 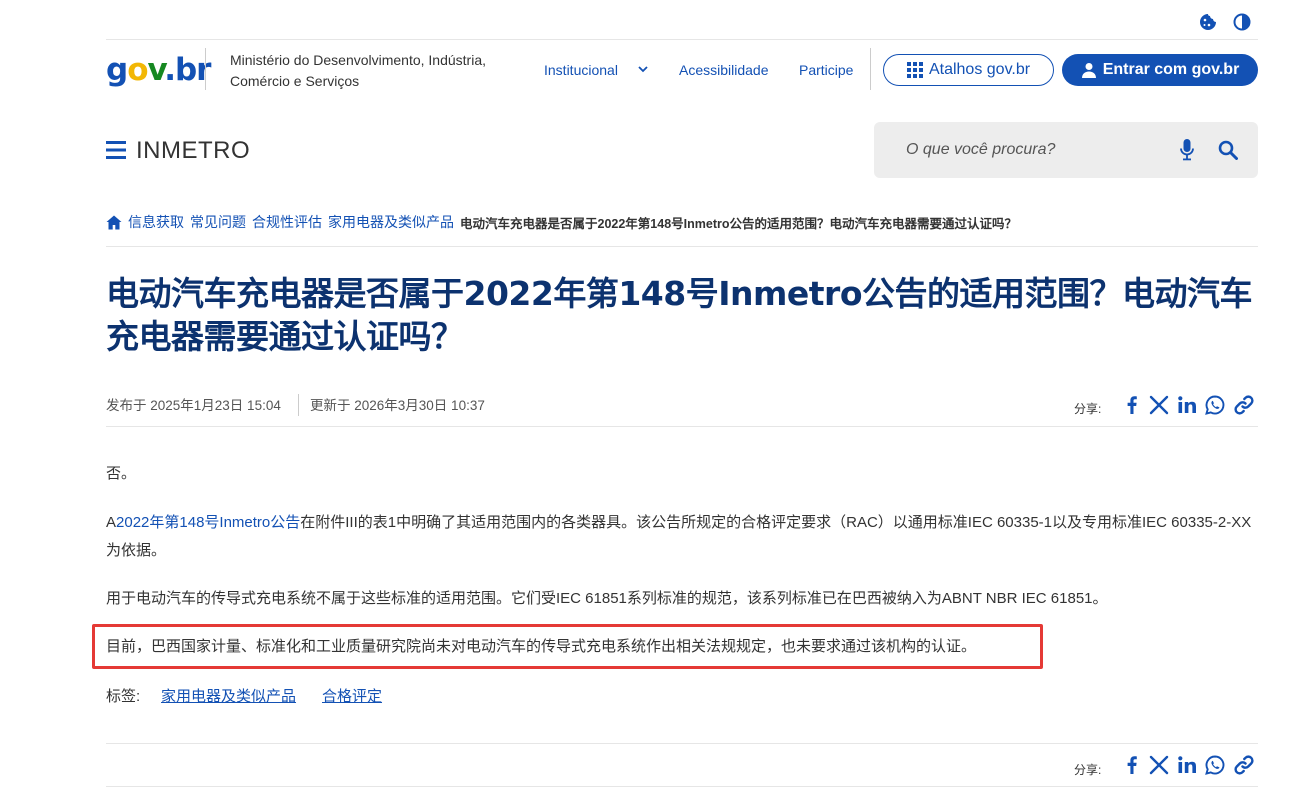 What do you see at coordinates (1171, 69) in the screenshot?
I see `login-label: Entrar com gov.br` at bounding box center [1171, 69].